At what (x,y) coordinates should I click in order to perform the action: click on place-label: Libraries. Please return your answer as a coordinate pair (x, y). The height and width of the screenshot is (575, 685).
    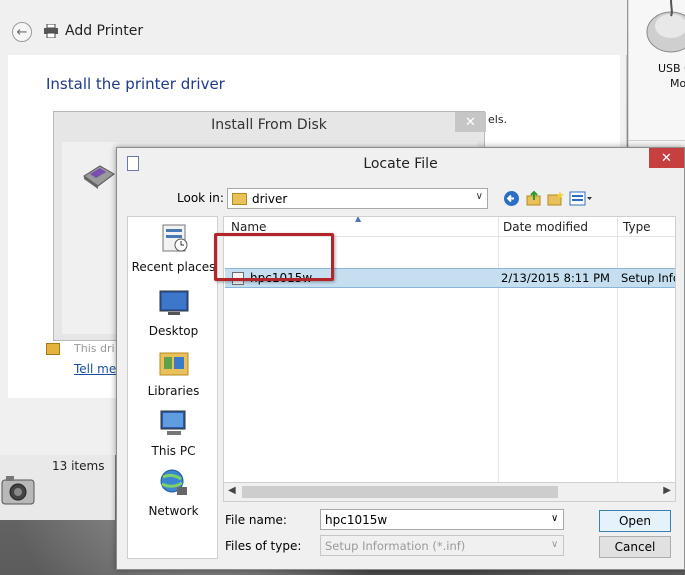
    Looking at the image, I should click on (173, 391).